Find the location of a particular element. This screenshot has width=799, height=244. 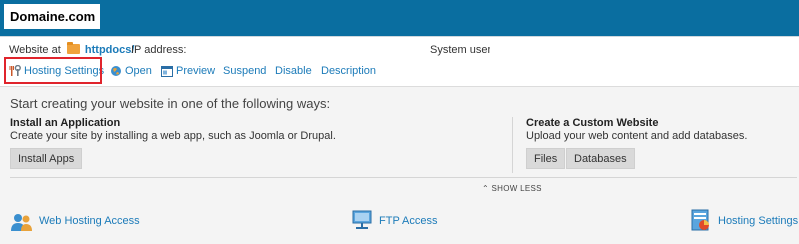

ftp-access-link: FTP Access is located at coordinates (408, 221).